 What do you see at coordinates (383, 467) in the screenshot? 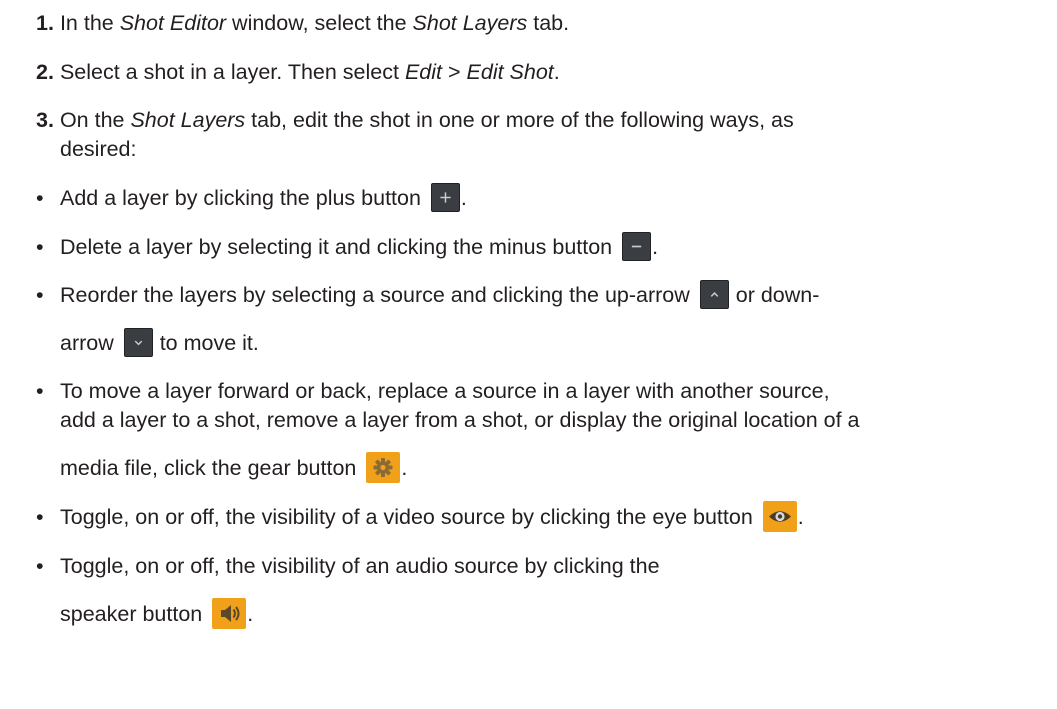
I see `gear-icon` at bounding box center [383, 467].